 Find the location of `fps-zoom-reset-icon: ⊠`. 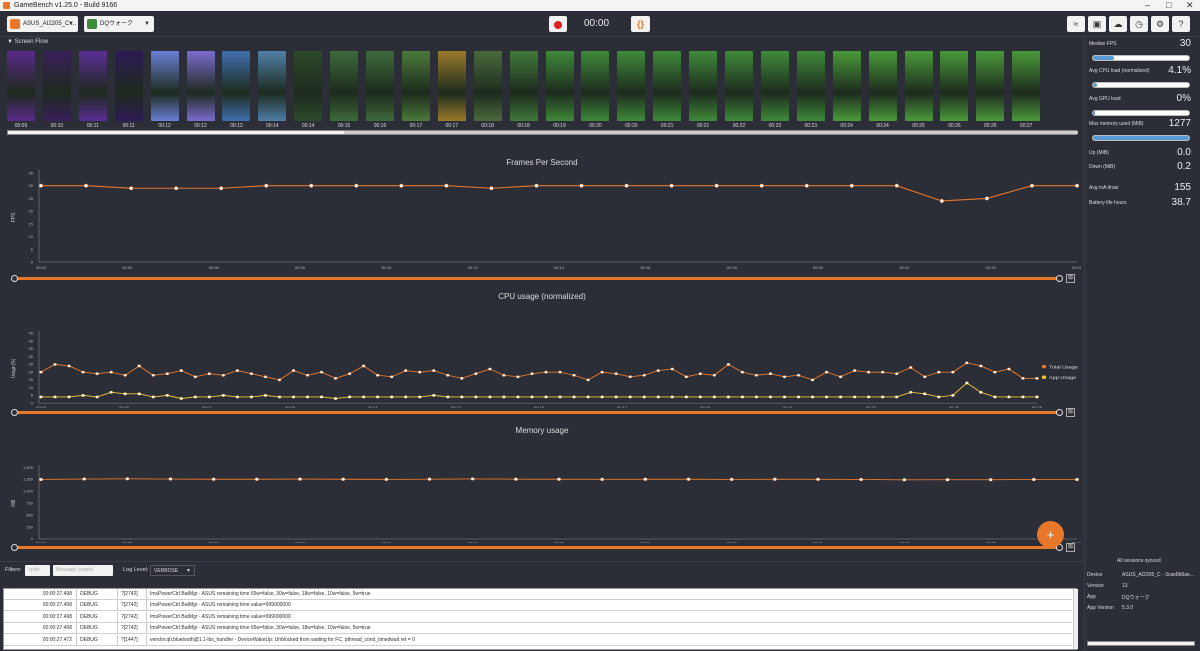

fps-zoom-reset-icon: ⊠ is located at coordinates (1070, 278).